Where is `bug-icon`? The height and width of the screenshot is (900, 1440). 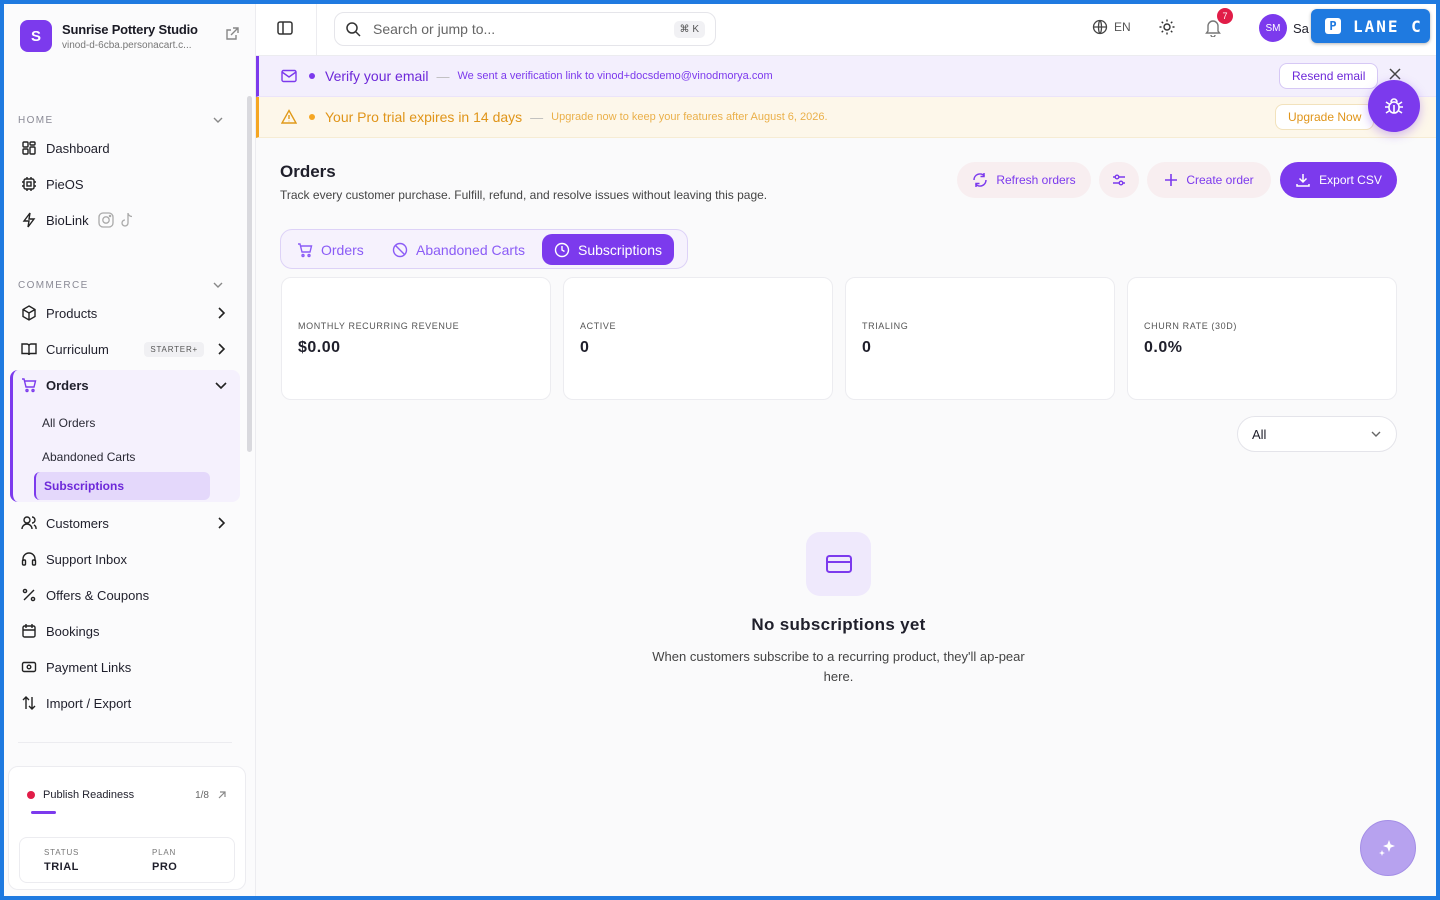
bug-icon is located at coordinates (1394, 106).